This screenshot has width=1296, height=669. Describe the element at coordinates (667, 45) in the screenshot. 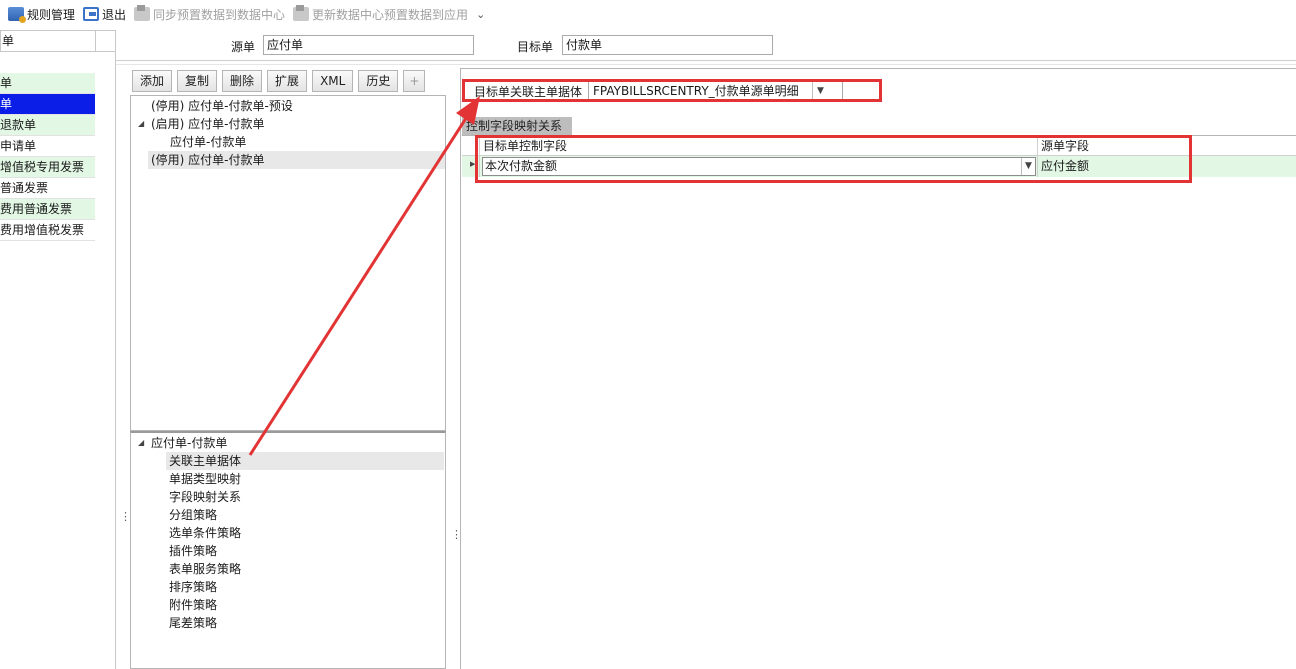

I see `target-bill-field: 付款单` at that location.